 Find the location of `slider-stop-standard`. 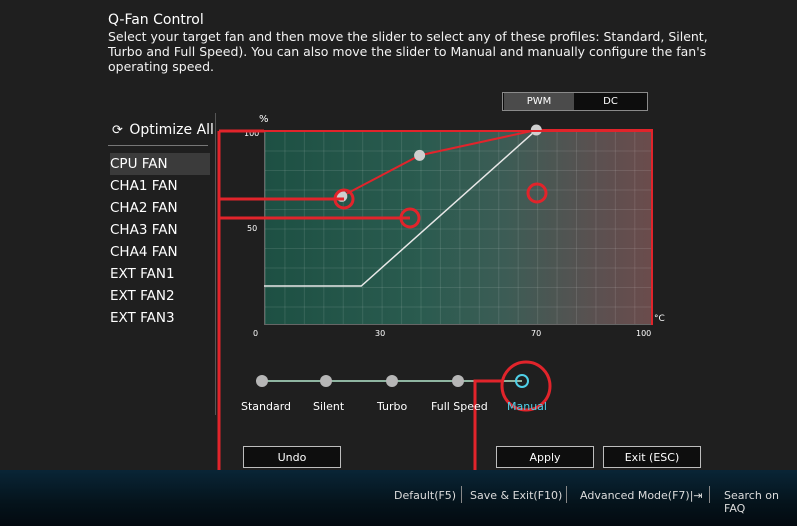

slider-stop-standard is located at coordinates (262, 381).